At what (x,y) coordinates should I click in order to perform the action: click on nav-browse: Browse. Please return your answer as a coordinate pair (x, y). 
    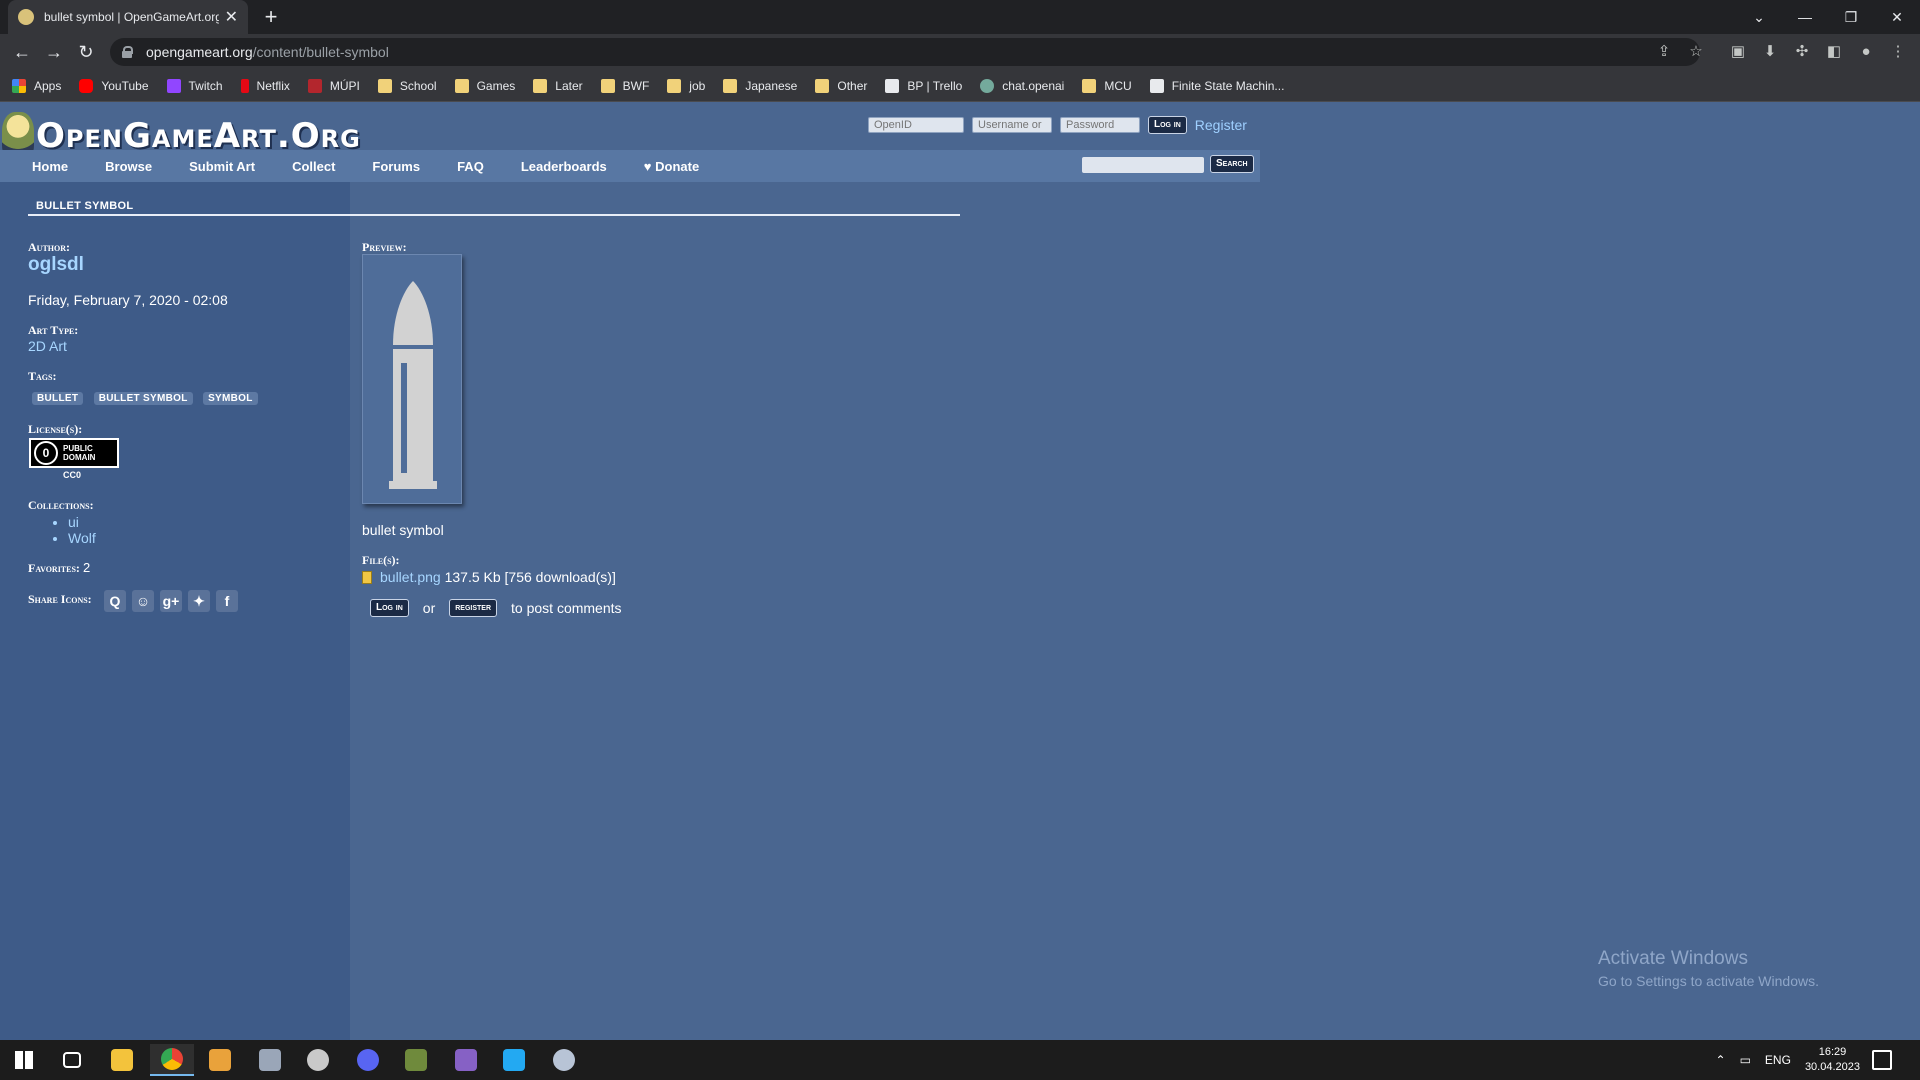
    Looking at the image, I should click on (128, 166).